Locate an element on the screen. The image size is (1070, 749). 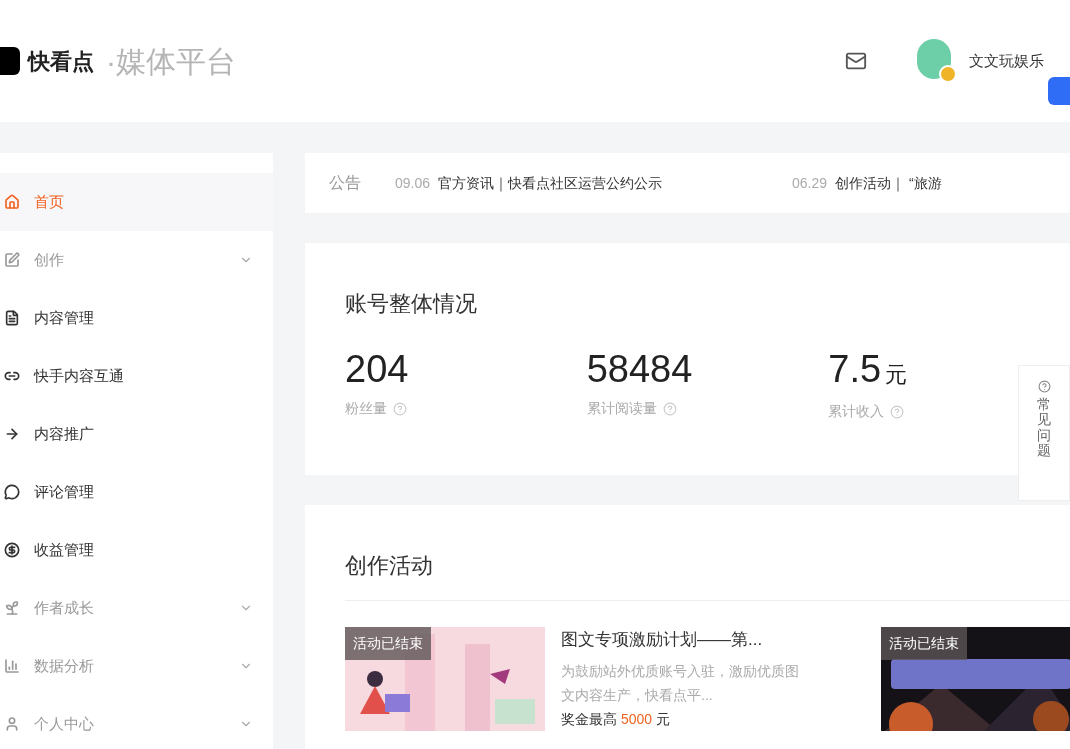
notice-date: 09.06 is located at coordinates (413, 183).